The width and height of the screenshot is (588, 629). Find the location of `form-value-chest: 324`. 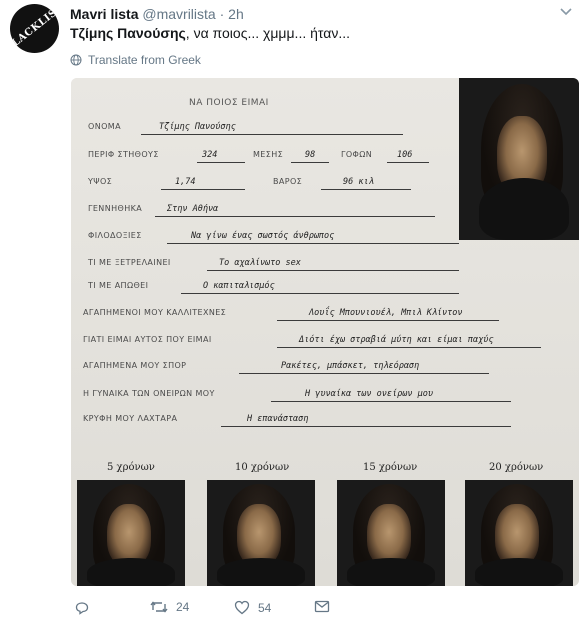

form-value-chest: 324 is located at coordinates (210, 155).